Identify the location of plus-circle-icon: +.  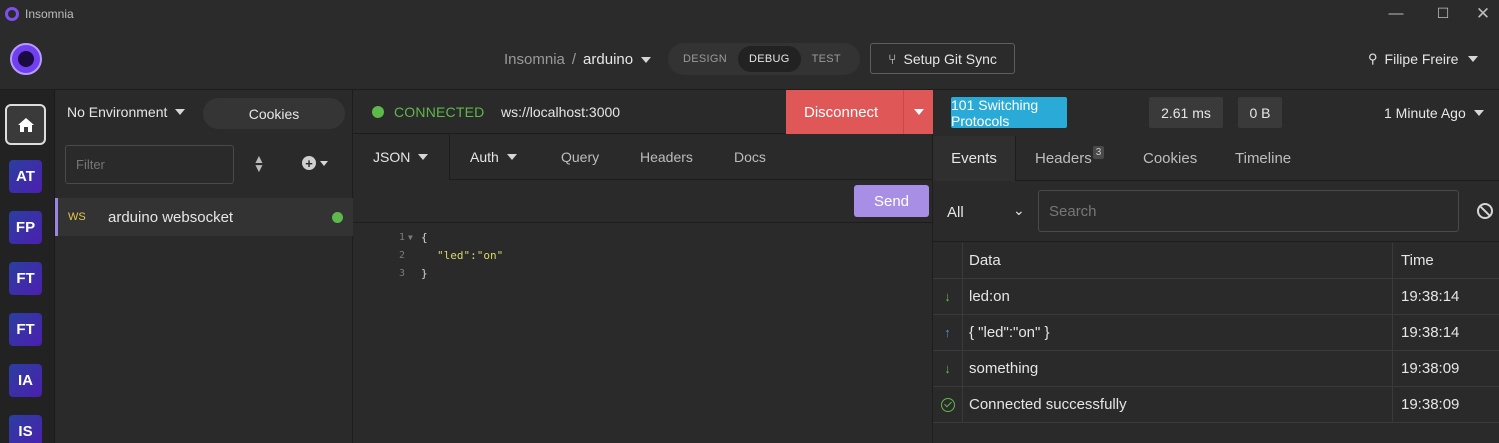
(309, 163).